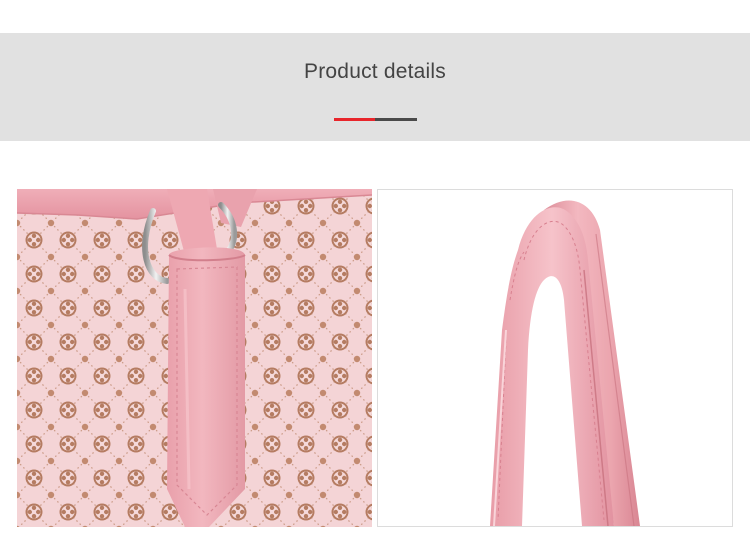  I want to click on underline-rest, so click(396, 119).